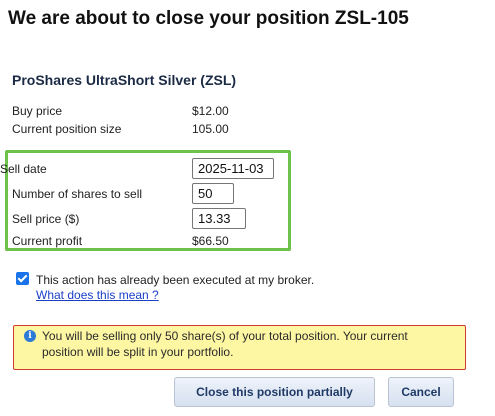 The image size is (495, 416). I want to click on executed-at-broker-checkbox, so click(22, 278).